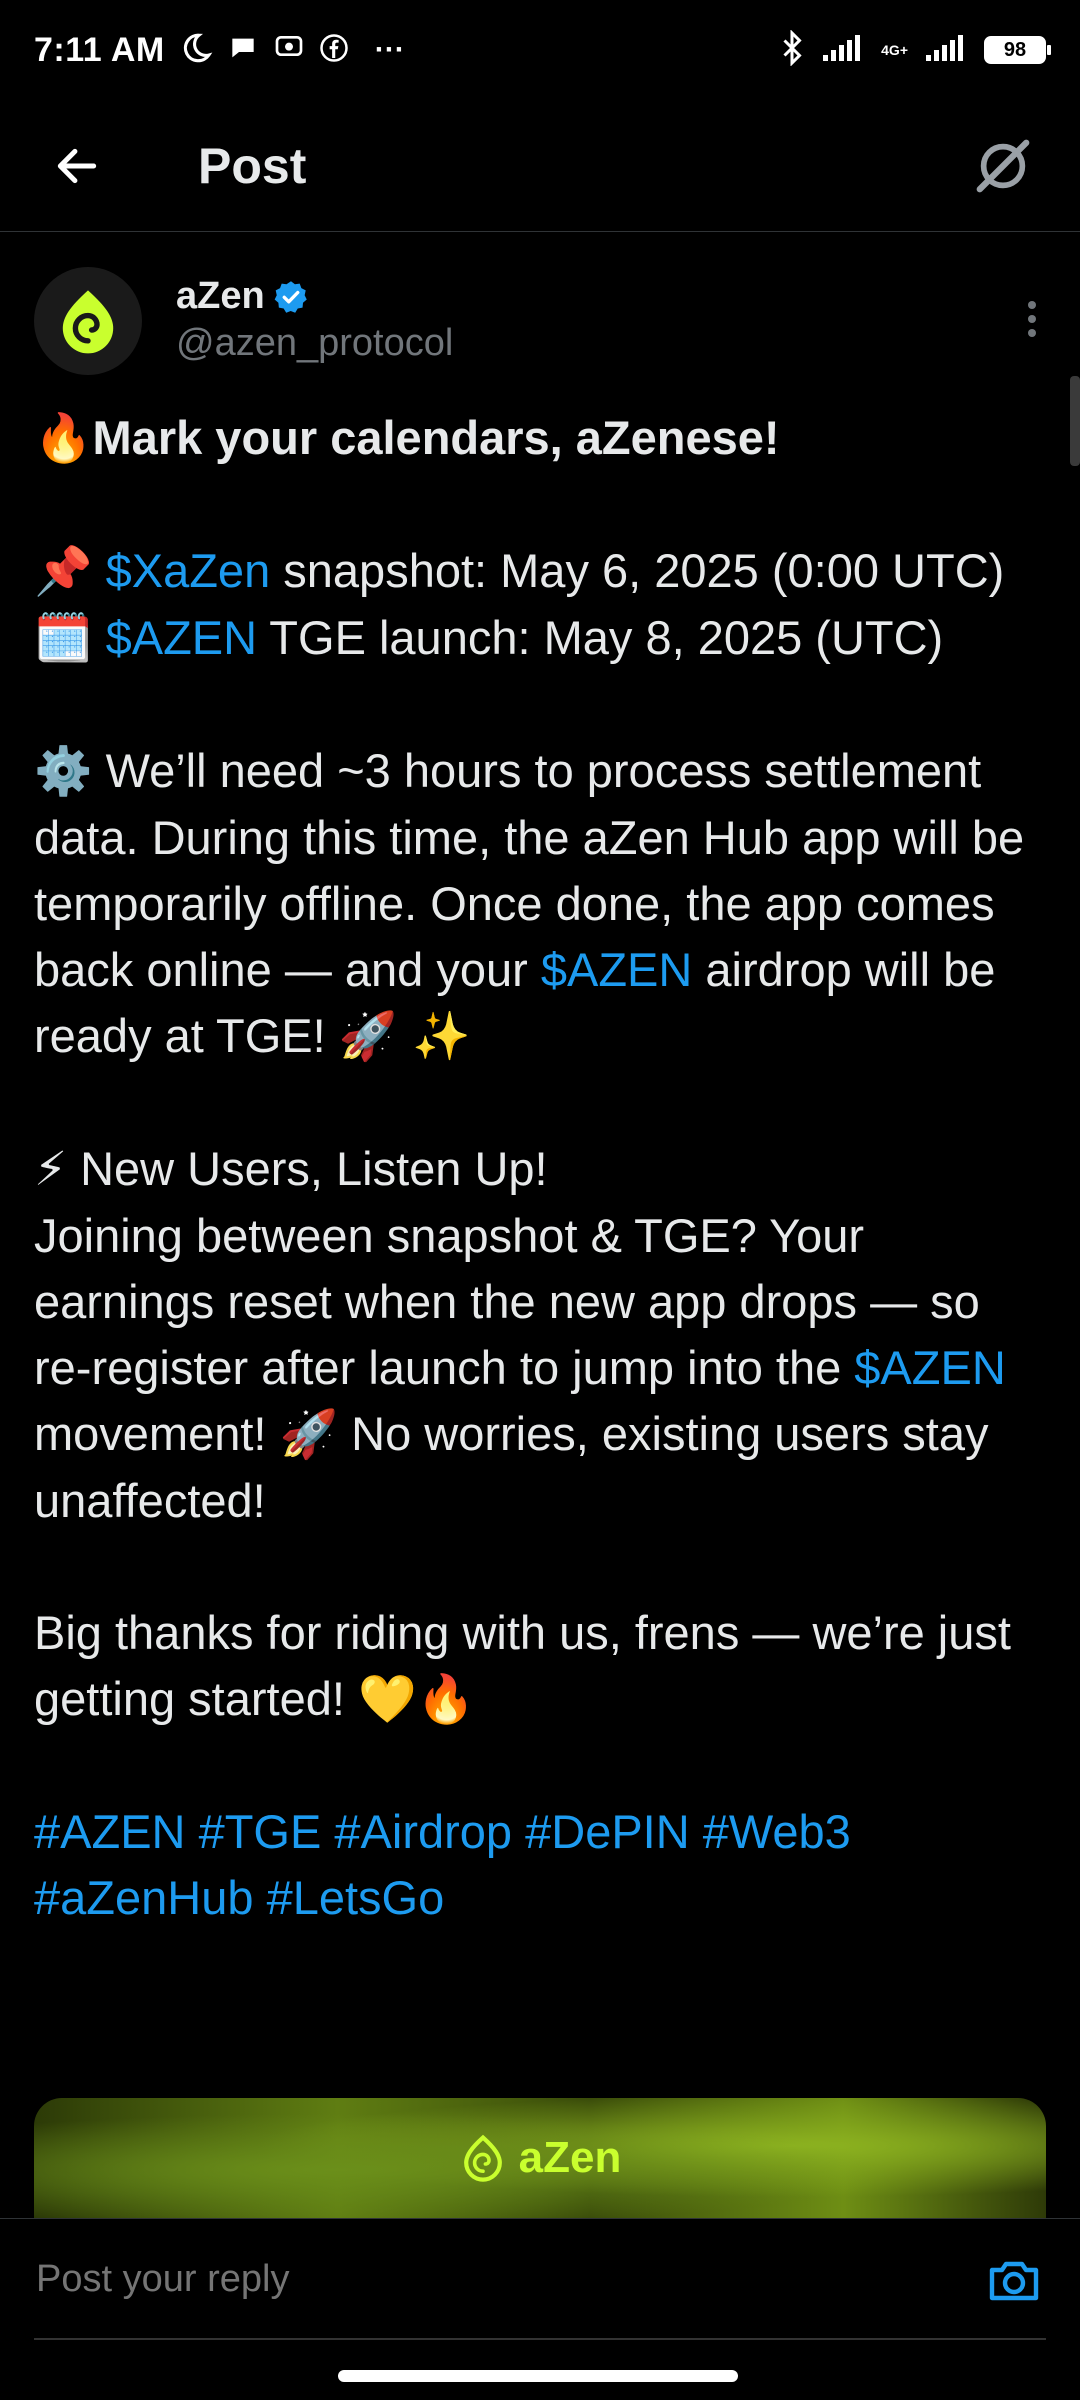 The height and width of the screenshot is (2400, 1080). What do you see at coordinates (607, 1831) in the screenshot?
I see `hashtag-link: #DePIN` at bounding box center [607, 1831].